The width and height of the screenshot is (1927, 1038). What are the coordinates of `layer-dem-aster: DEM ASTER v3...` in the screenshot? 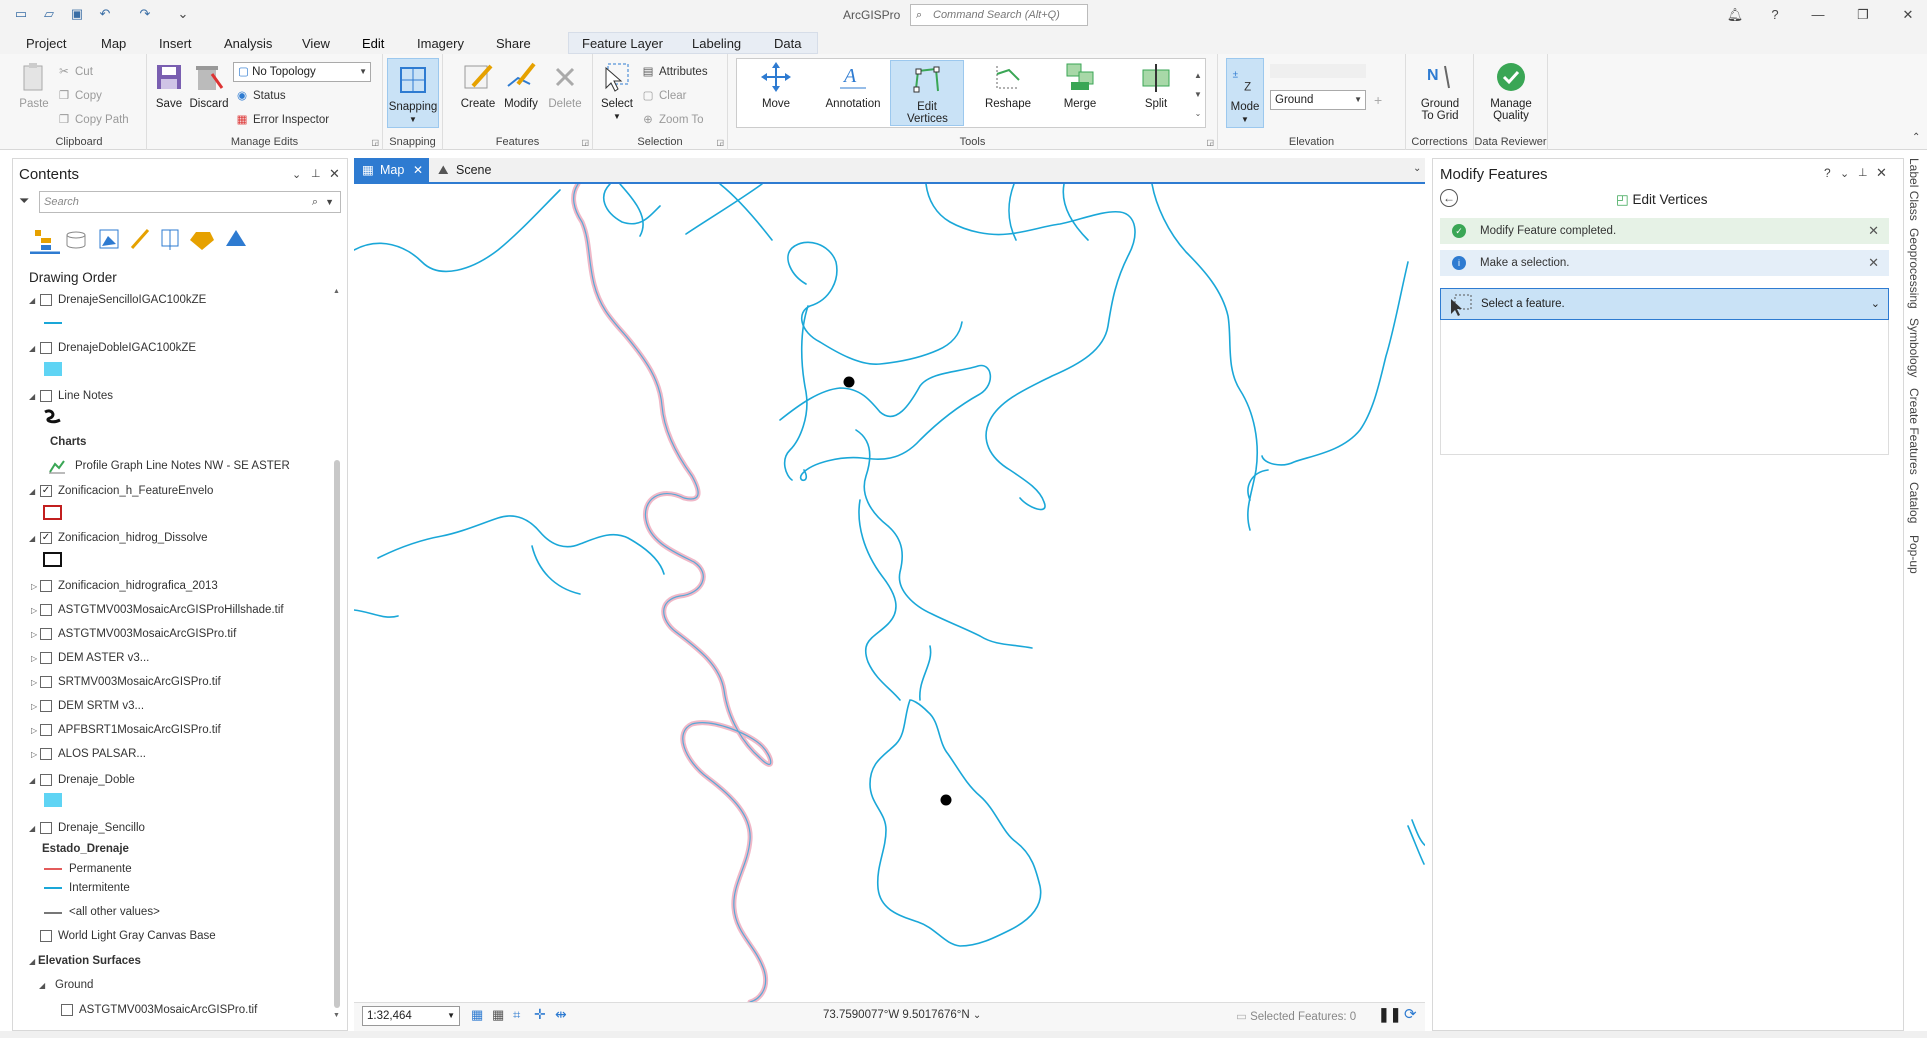 It's located at (103, 658).